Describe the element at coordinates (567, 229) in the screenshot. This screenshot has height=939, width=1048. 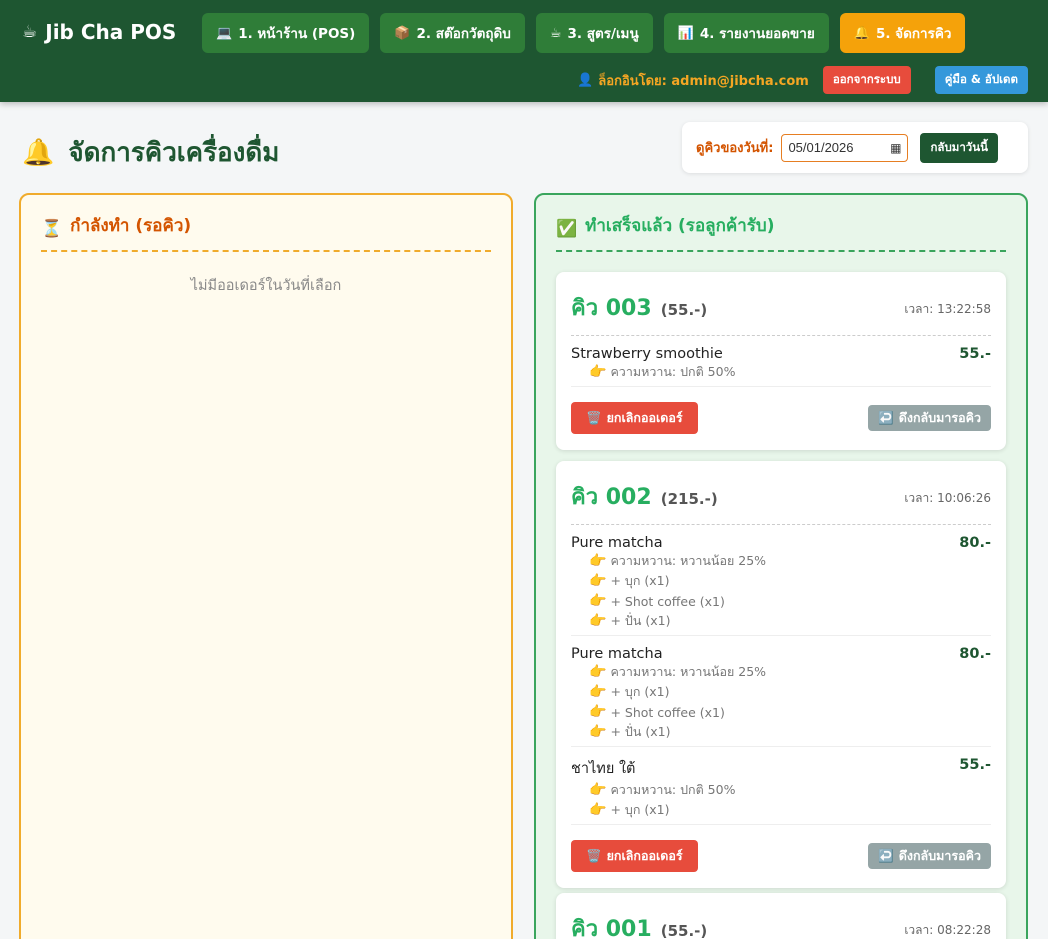
I see `check-icon: ✅` at that location.